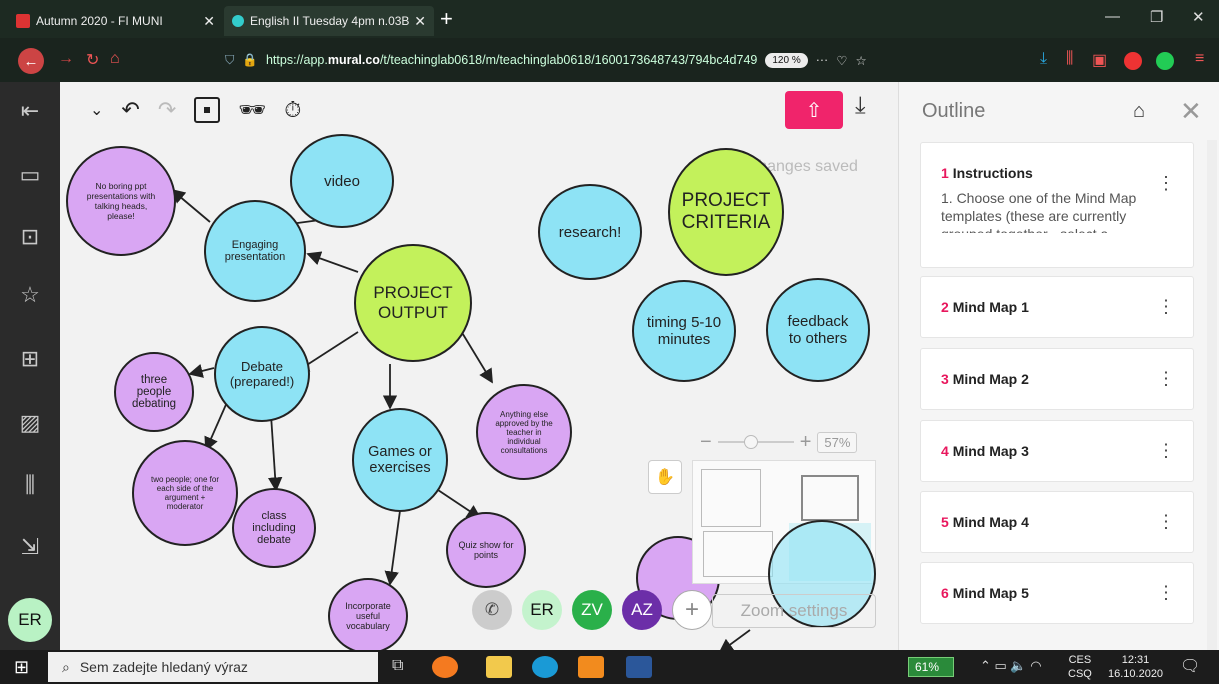  Describe the element at coordinates (1135, 667) in the screenshot. I see `clock: 12:31 16.10.2020` at that location.